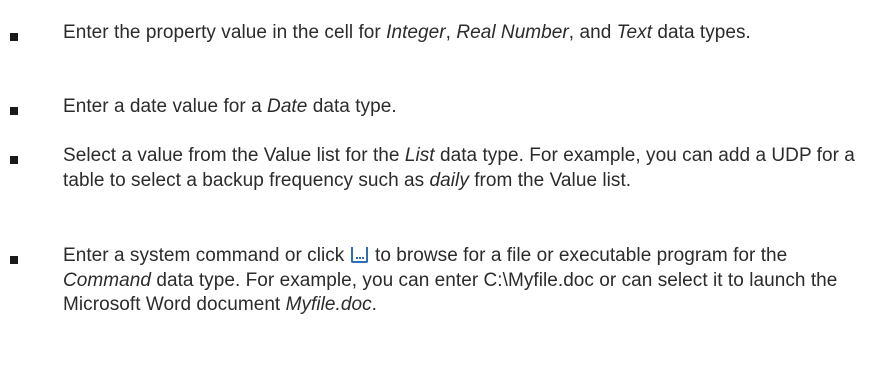 The height and width of the screenshot is (375, 885). Describe the element at coordinates (328, 304) in the screenshot. I see `italic-term: Myfile.doc` at that location.